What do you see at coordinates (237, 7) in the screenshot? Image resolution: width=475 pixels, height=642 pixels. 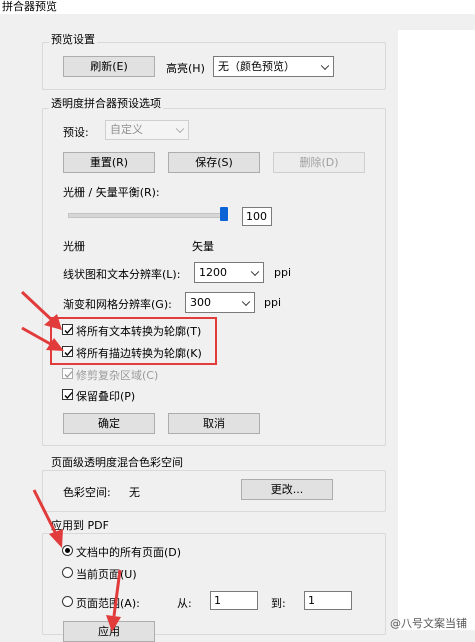 I see `title-bar: 拼合器预览` at bounding box center [237, 7].